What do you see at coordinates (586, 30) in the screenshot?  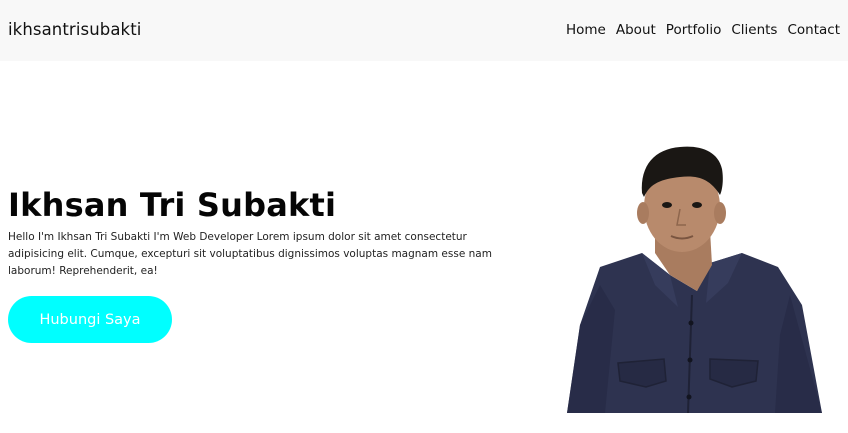 I see `nav-link-home: Home` at bounding box center [586, 30].